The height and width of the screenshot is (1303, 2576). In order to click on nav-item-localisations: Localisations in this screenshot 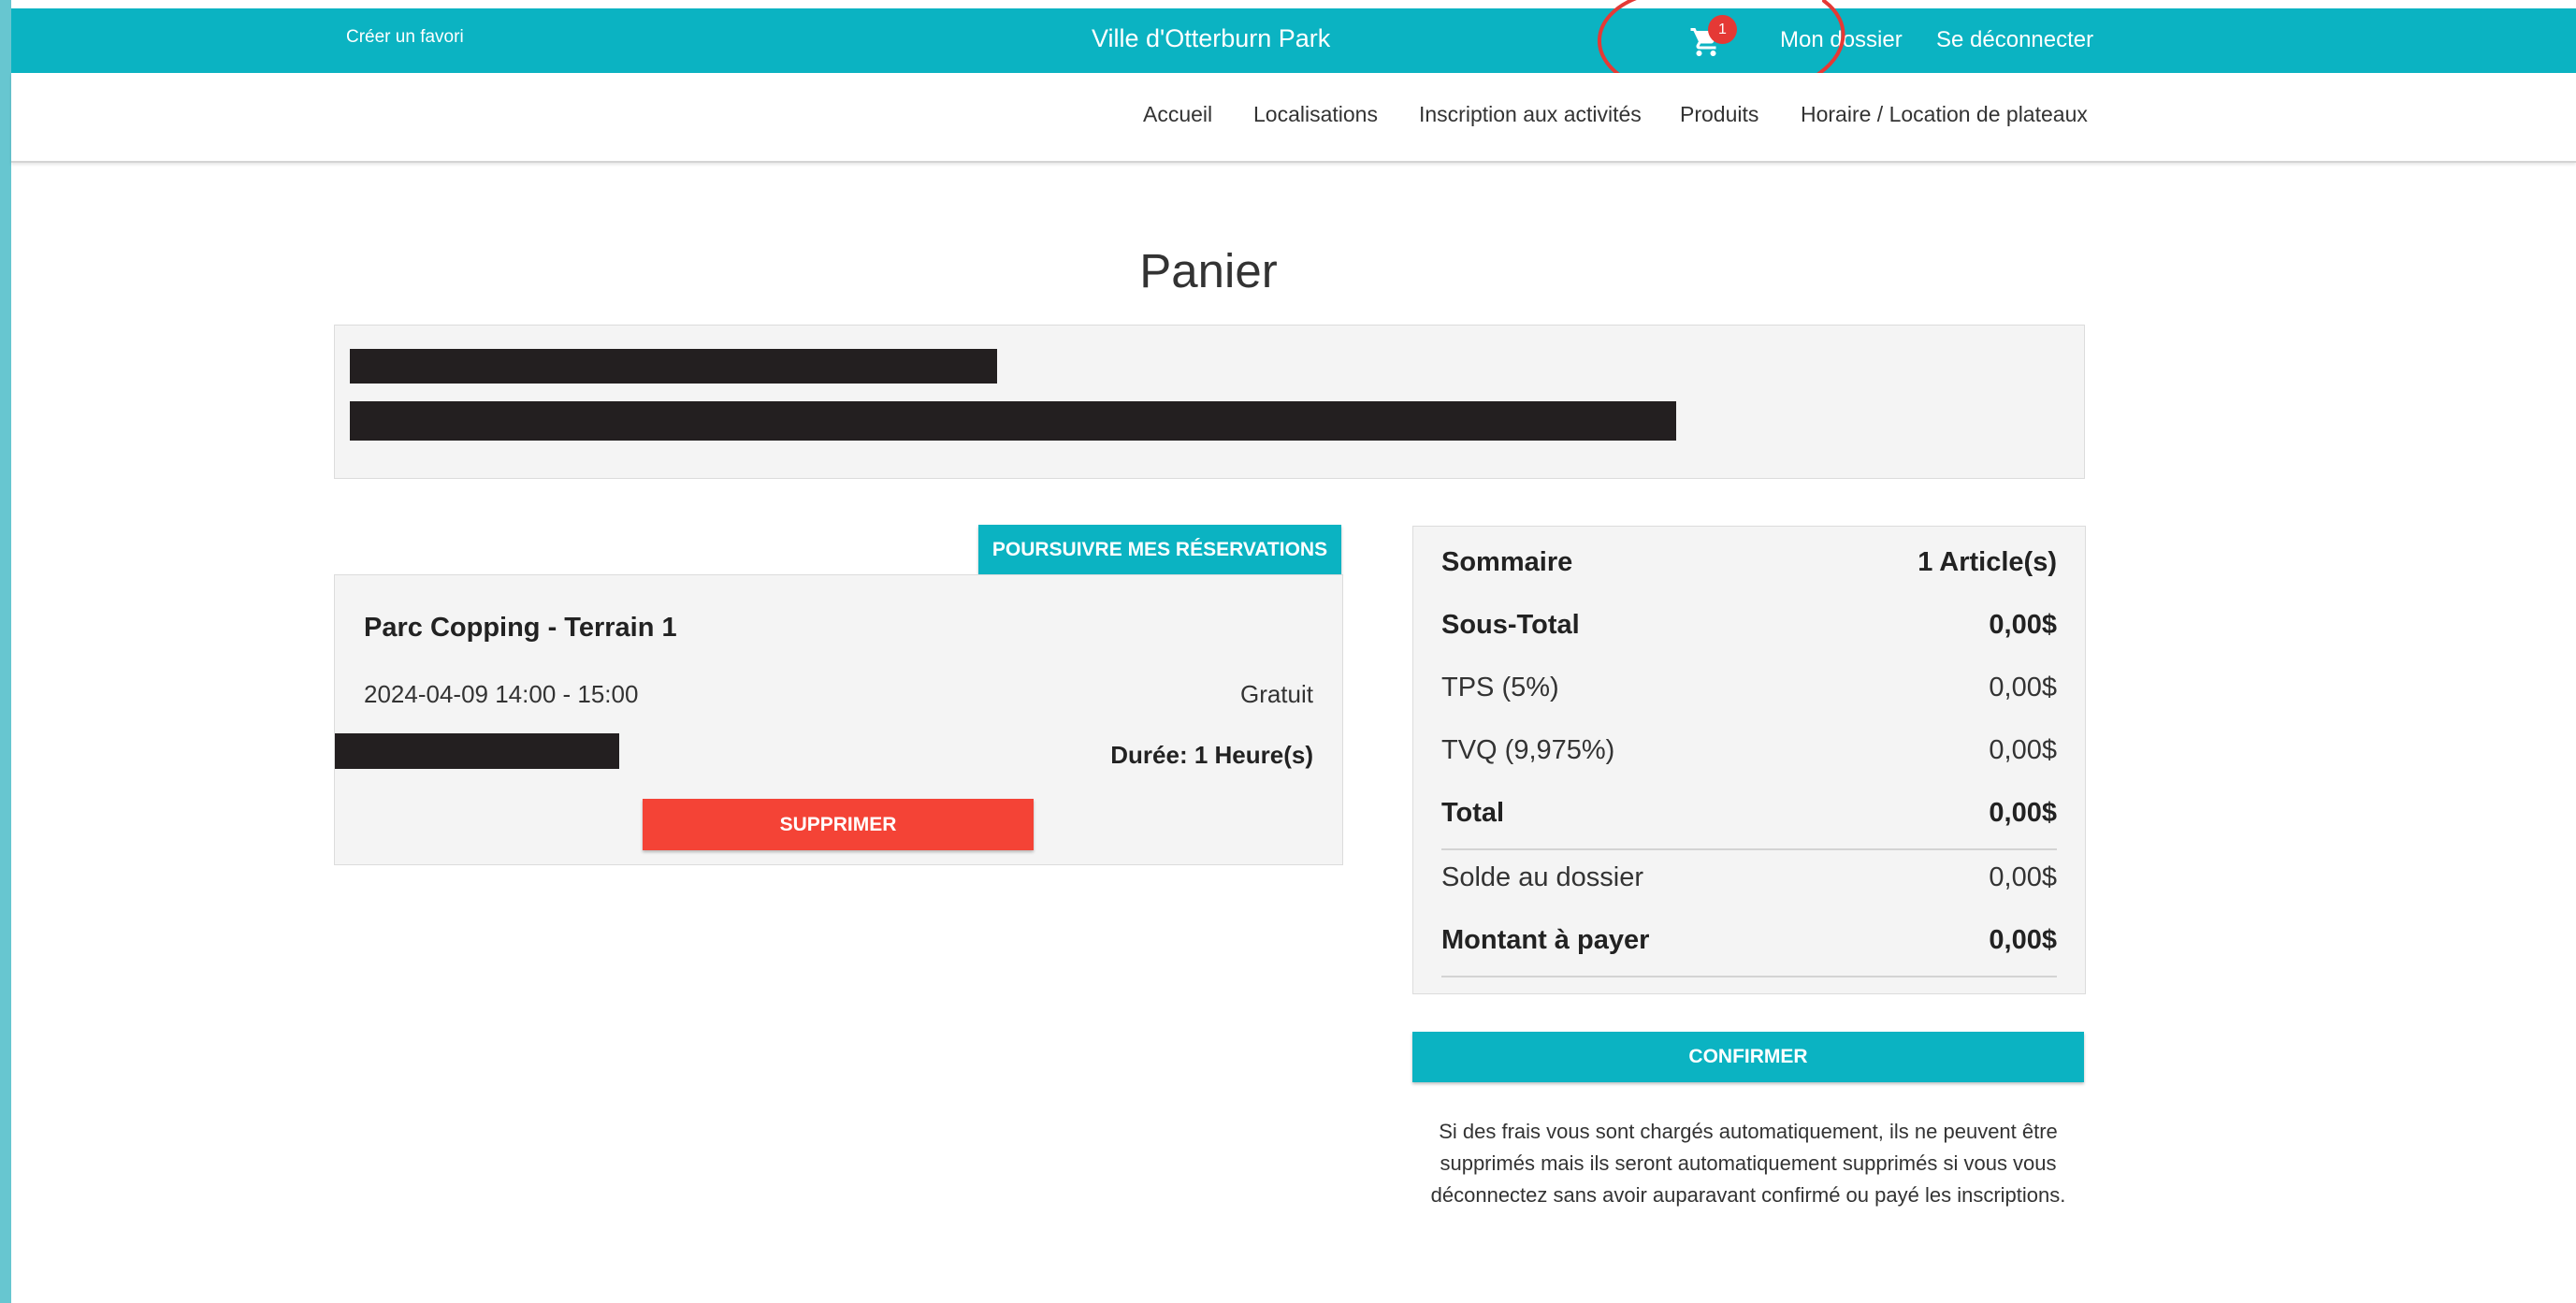, I will do `click(1315, 115)`.